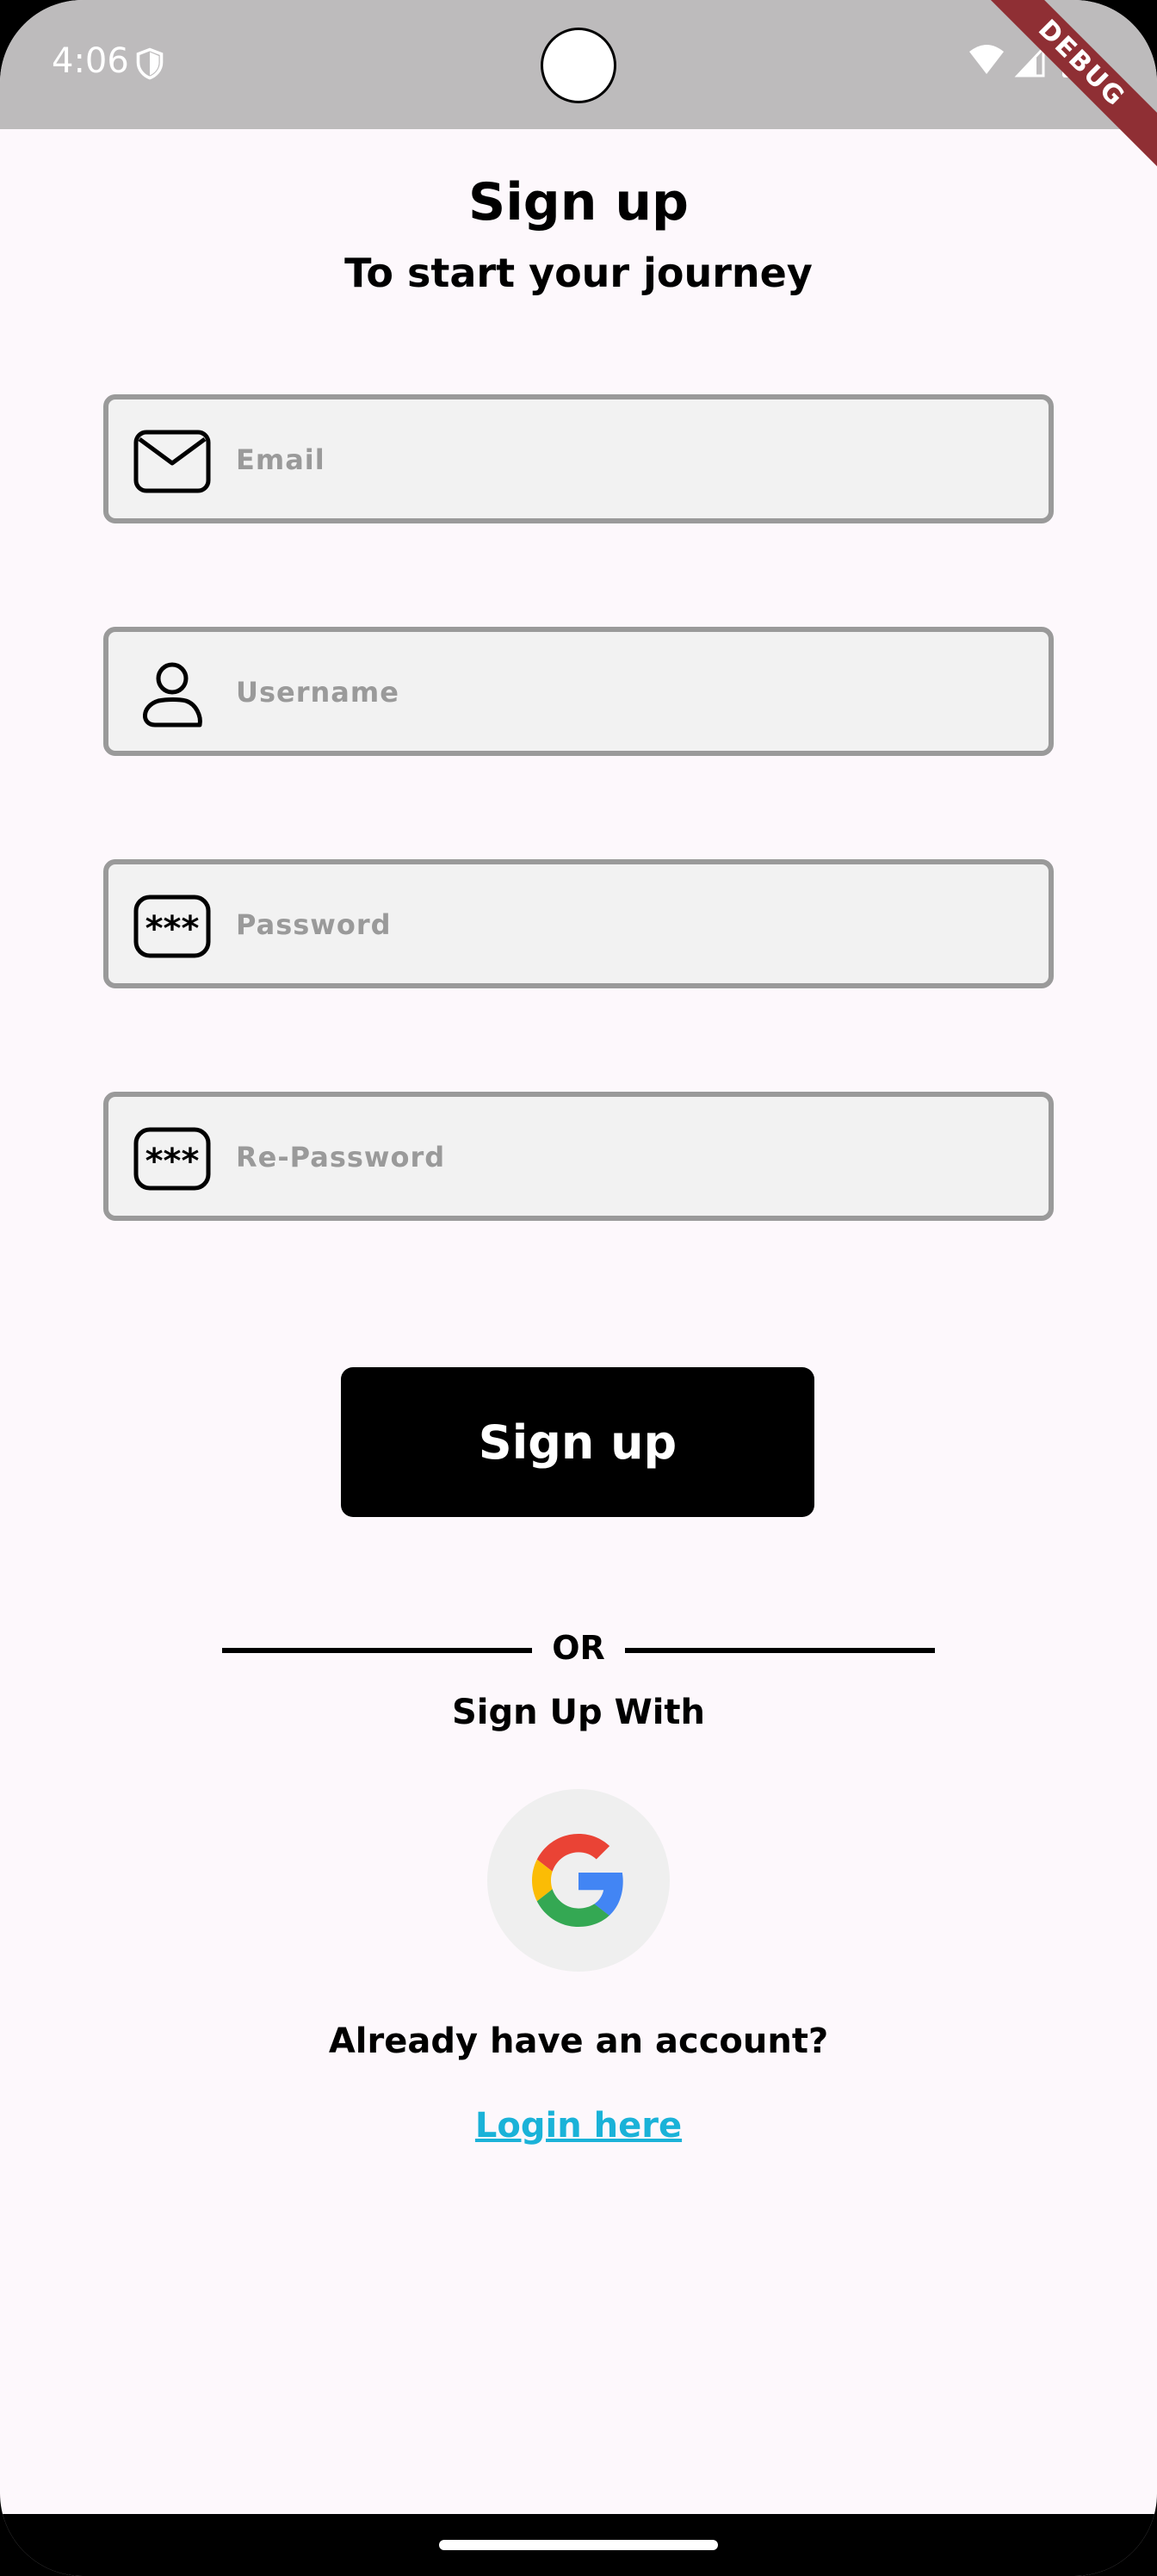  I want to click on page-title: Sign up, so click(579, 202).